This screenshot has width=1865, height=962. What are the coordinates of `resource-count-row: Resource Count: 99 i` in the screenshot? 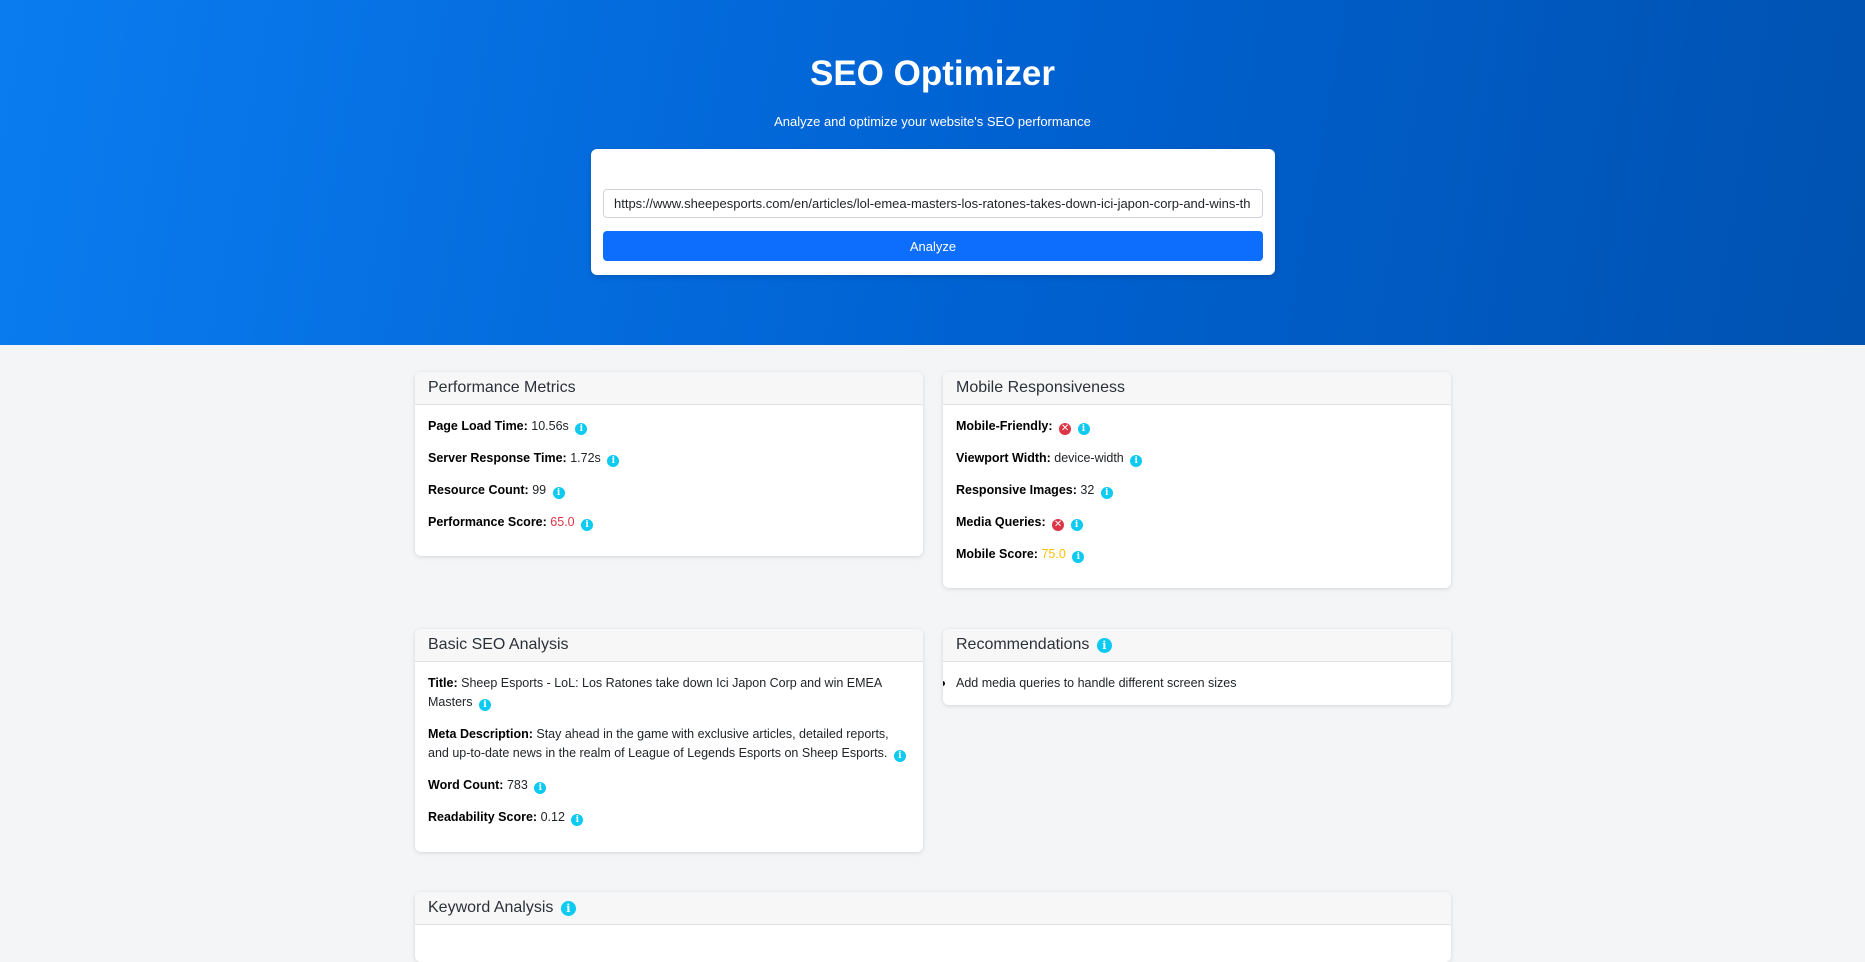 It's located at (669, 490).